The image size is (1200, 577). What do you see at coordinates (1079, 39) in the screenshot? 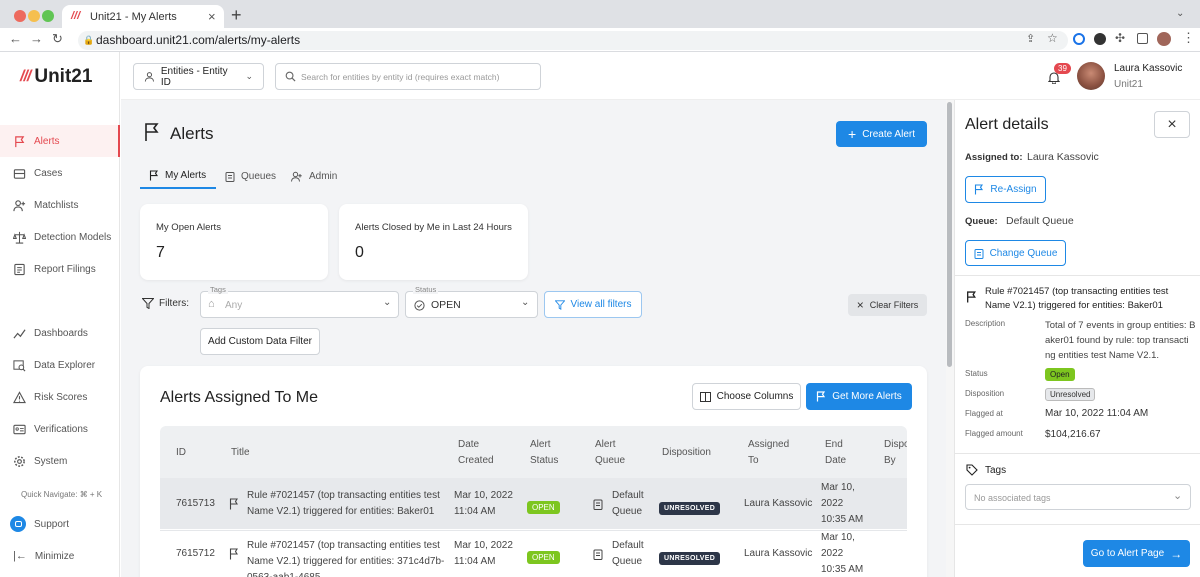
I see `extension-icon` at bounding box center [1079, 39].